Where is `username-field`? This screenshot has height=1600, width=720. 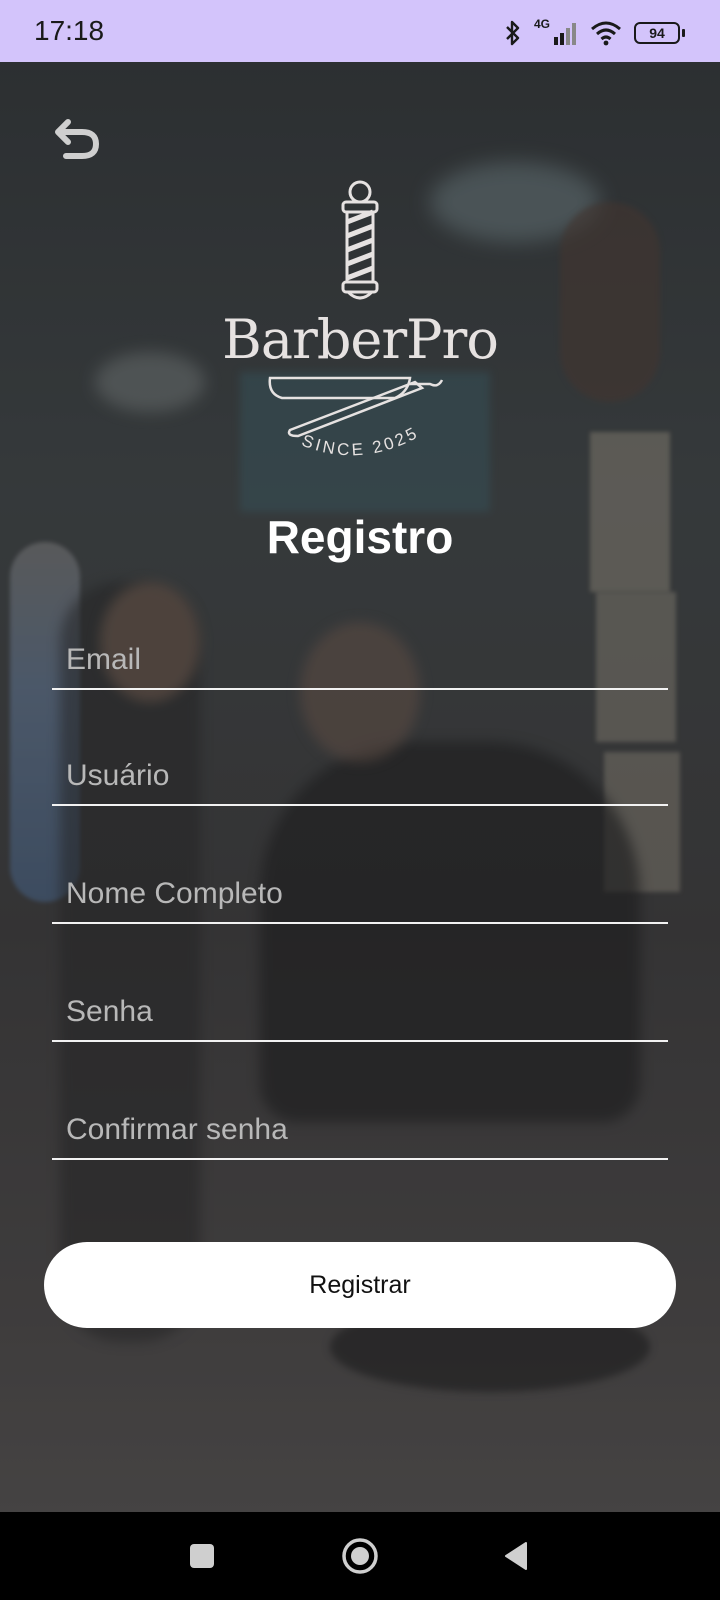 username-field is located at coordinates (360, 775).